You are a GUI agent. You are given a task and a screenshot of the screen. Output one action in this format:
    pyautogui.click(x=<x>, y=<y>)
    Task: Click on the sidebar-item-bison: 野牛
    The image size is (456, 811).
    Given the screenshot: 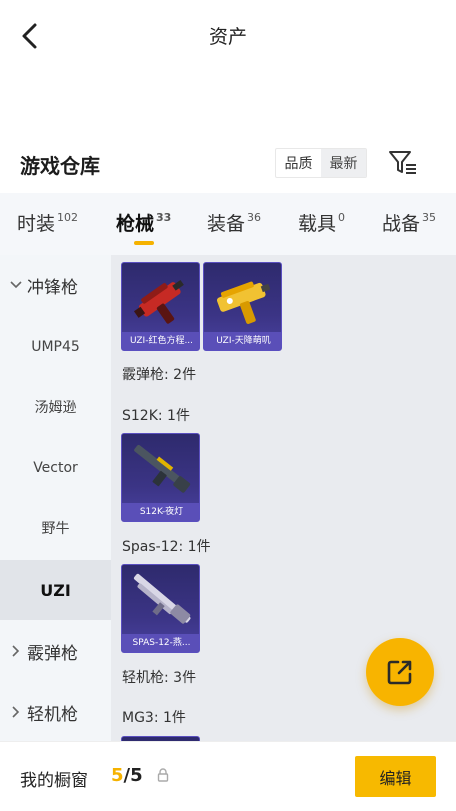 What is the action you would take?
    pyautogui.click(x=55, y=528)
    